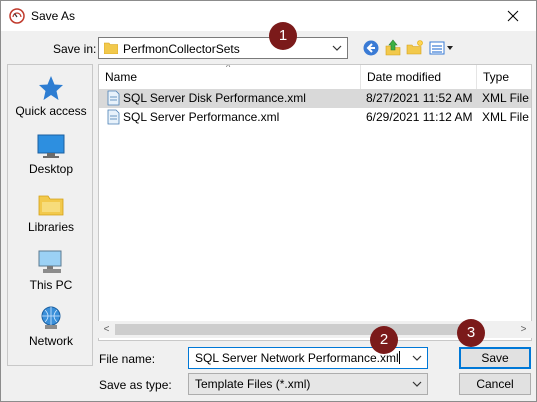  Describe the element at coordinates (201, 117) in the screenshot. I see `file-name-cell: SQL Server Performance.xml` at that location.